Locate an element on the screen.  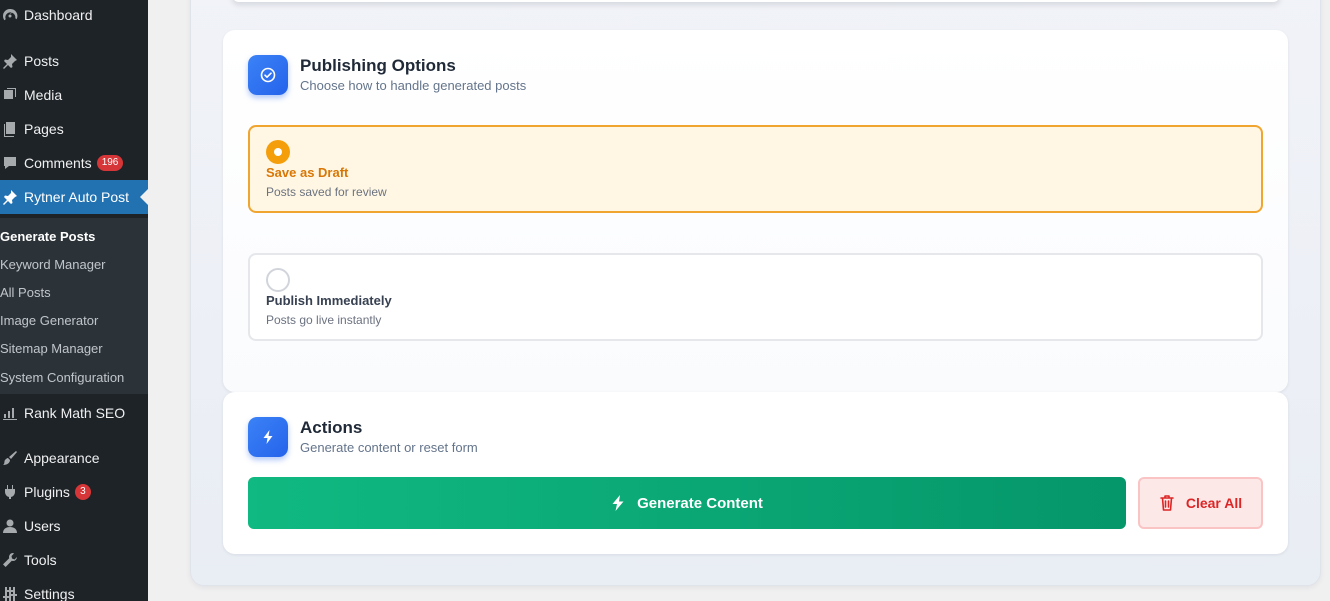
actions-header: Actions Generate content or reset form is located at coordinates (363, 437).